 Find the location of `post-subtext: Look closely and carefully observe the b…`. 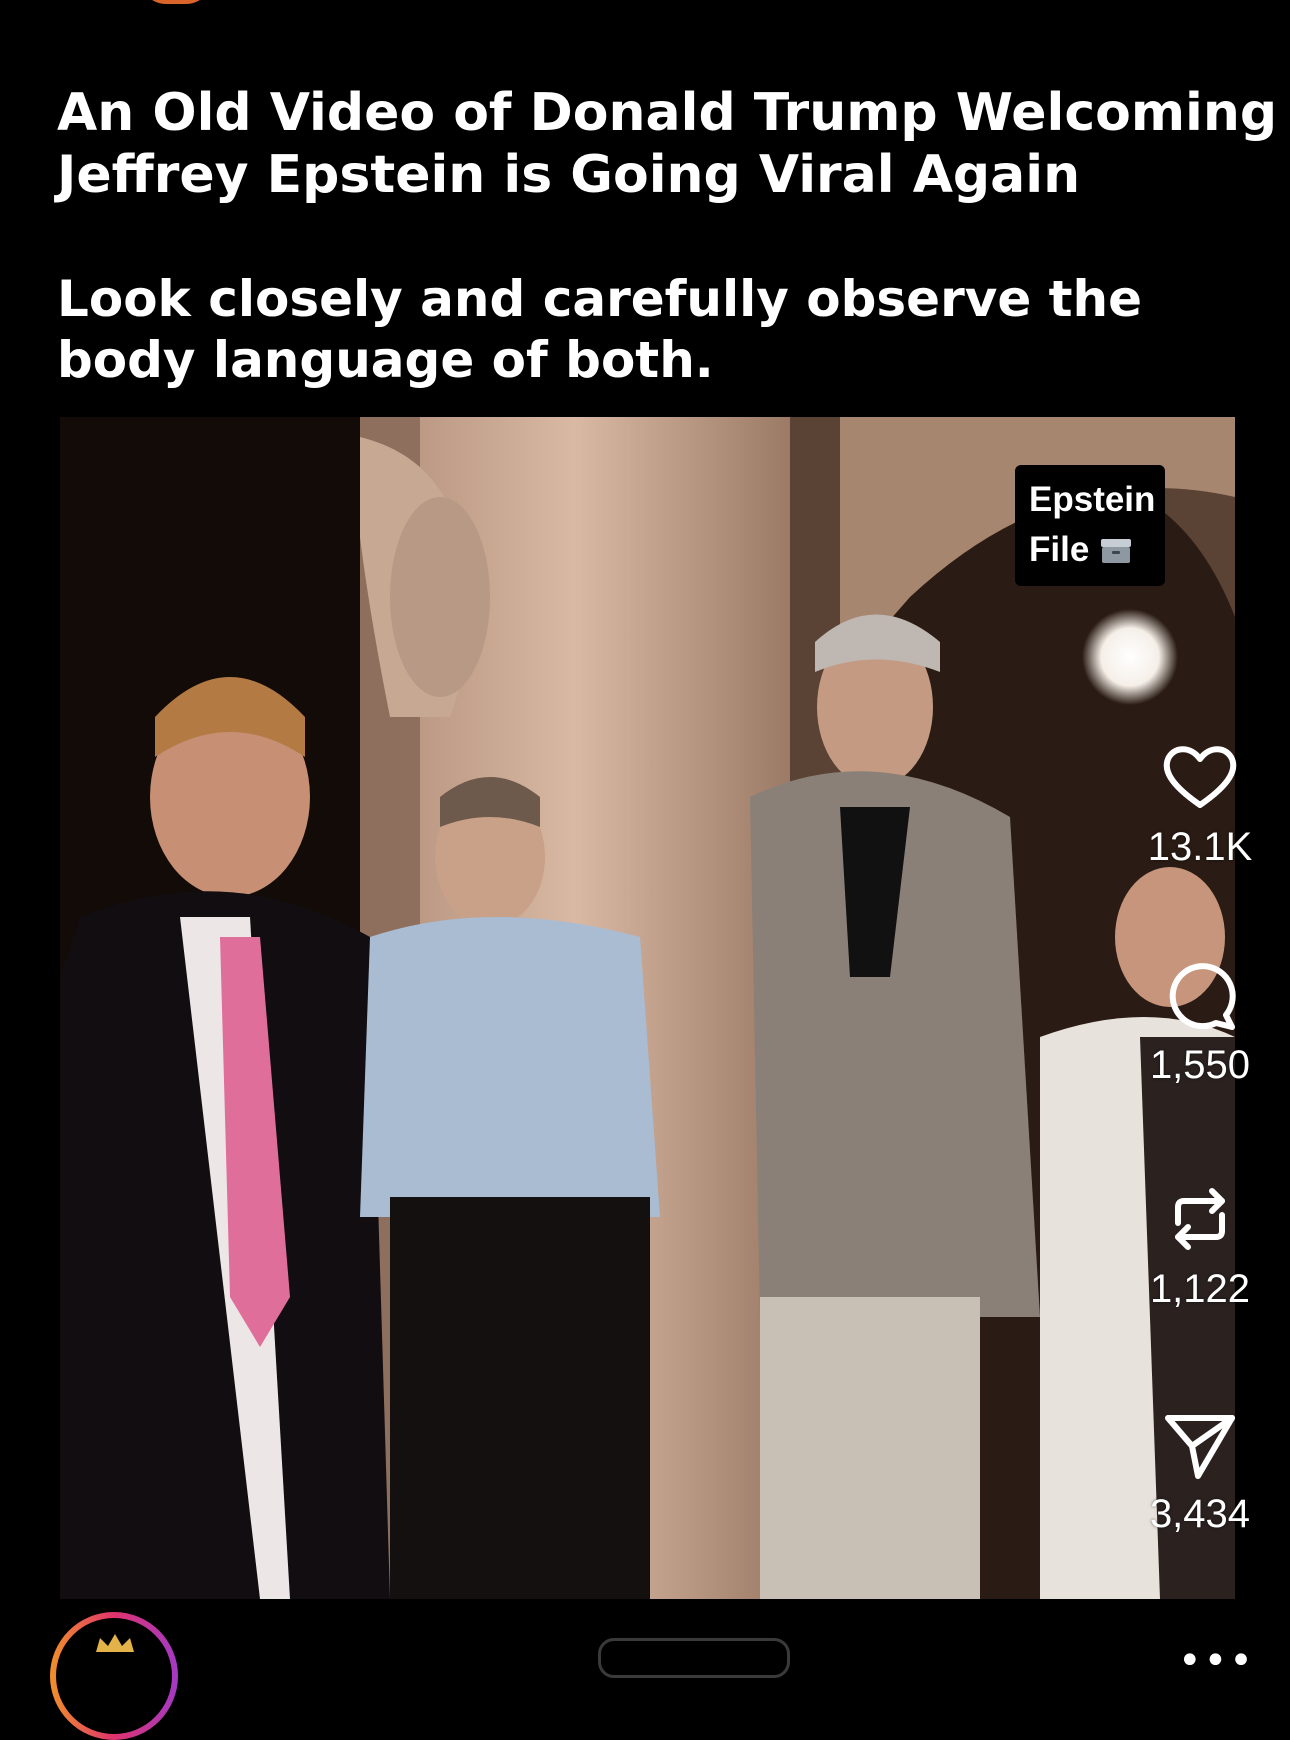

post-subtext: Look closely and carefully observe the b… is located at coordinates (657, 330).